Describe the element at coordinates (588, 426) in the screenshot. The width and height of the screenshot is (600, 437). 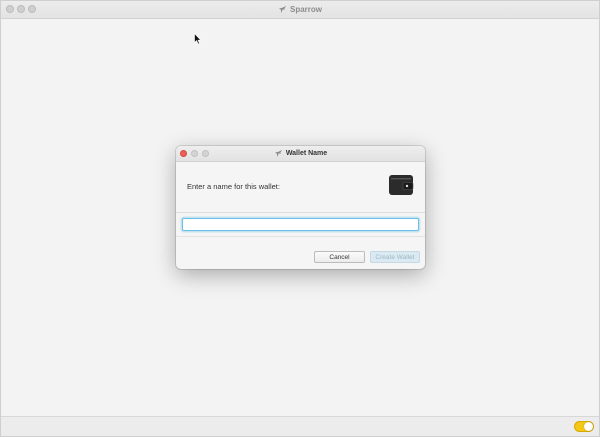
I see `toggle-knob` at that location.